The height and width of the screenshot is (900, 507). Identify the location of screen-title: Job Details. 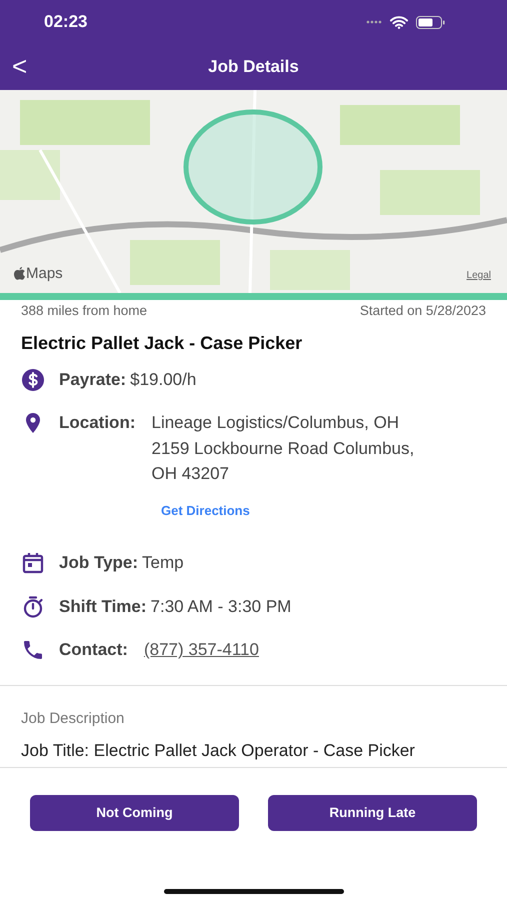
(253, 67).